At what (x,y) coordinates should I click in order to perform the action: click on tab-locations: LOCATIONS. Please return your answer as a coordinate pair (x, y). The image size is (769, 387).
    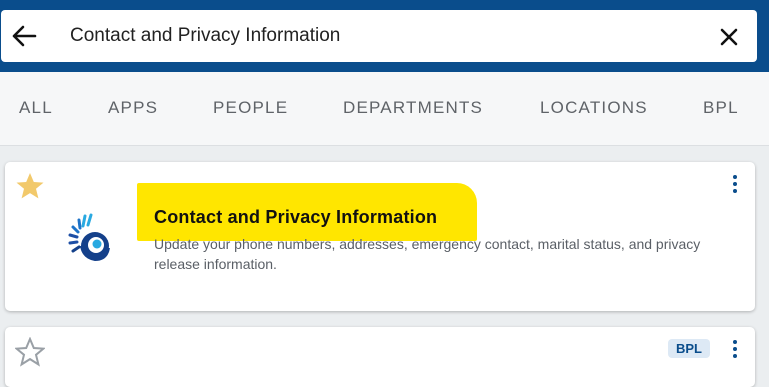
    Looking at the image, I should click on (594, 108).